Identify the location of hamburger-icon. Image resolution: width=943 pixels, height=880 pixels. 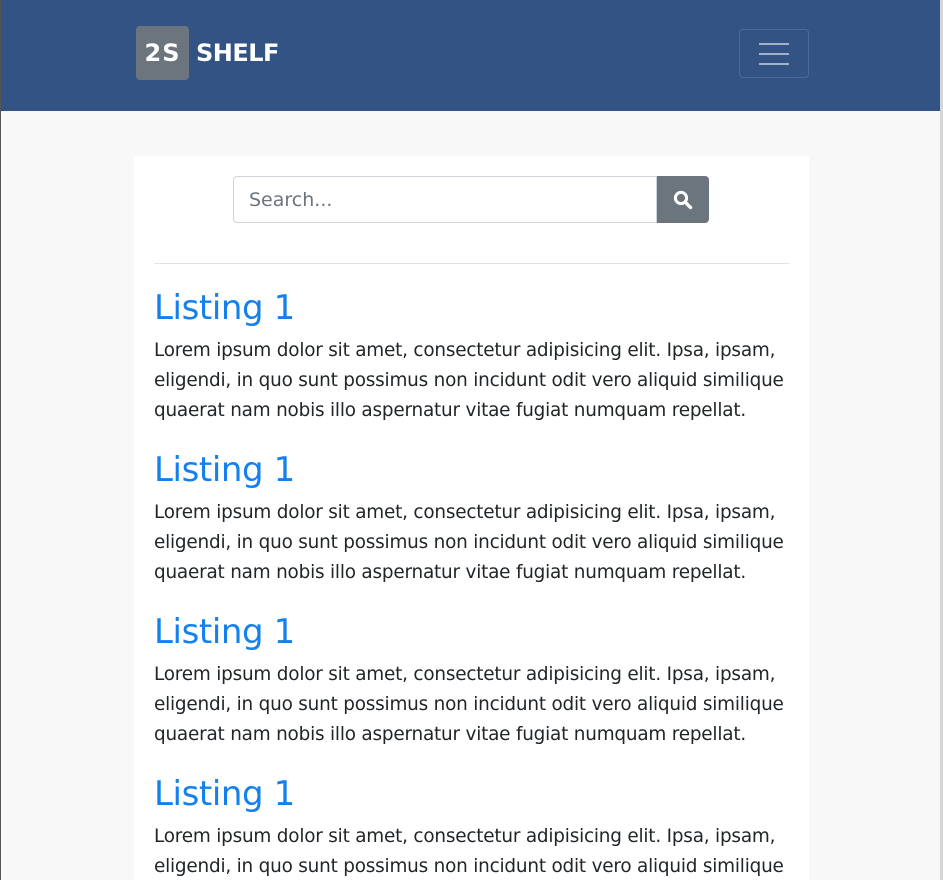
(774, 43).